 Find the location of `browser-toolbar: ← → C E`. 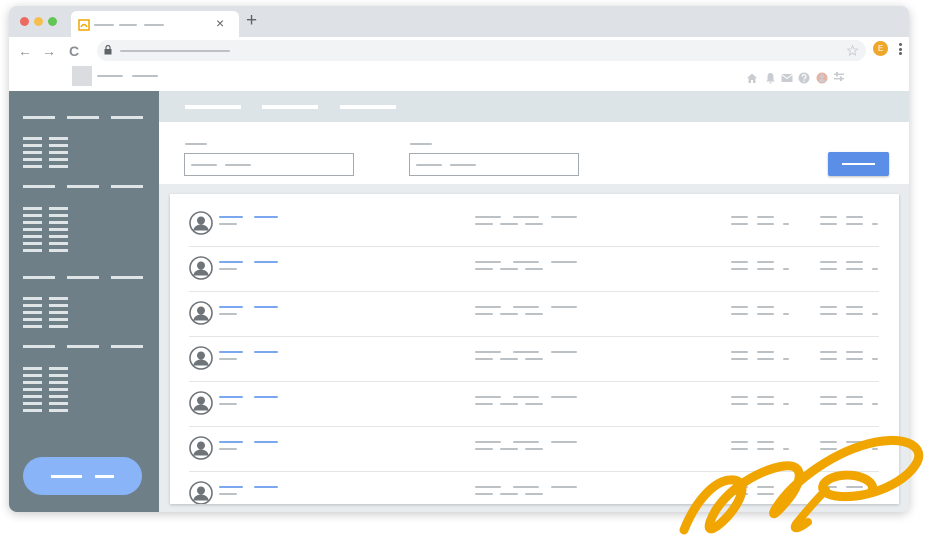

browser-toolbar: ← → C E is located at coordinates (459, 51).